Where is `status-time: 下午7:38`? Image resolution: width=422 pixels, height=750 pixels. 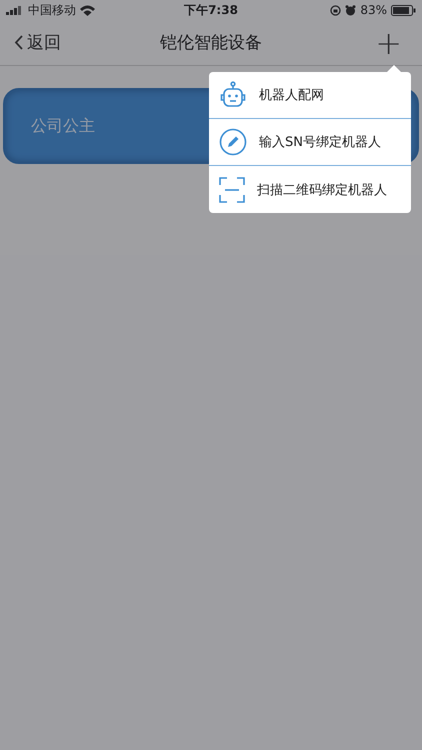 status-time: 下午7:38 is located at coordinates (211, 10).